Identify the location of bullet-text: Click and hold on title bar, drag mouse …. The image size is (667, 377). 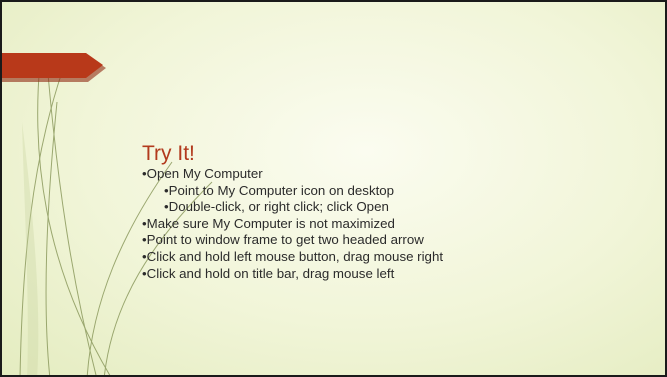
(270, 273).